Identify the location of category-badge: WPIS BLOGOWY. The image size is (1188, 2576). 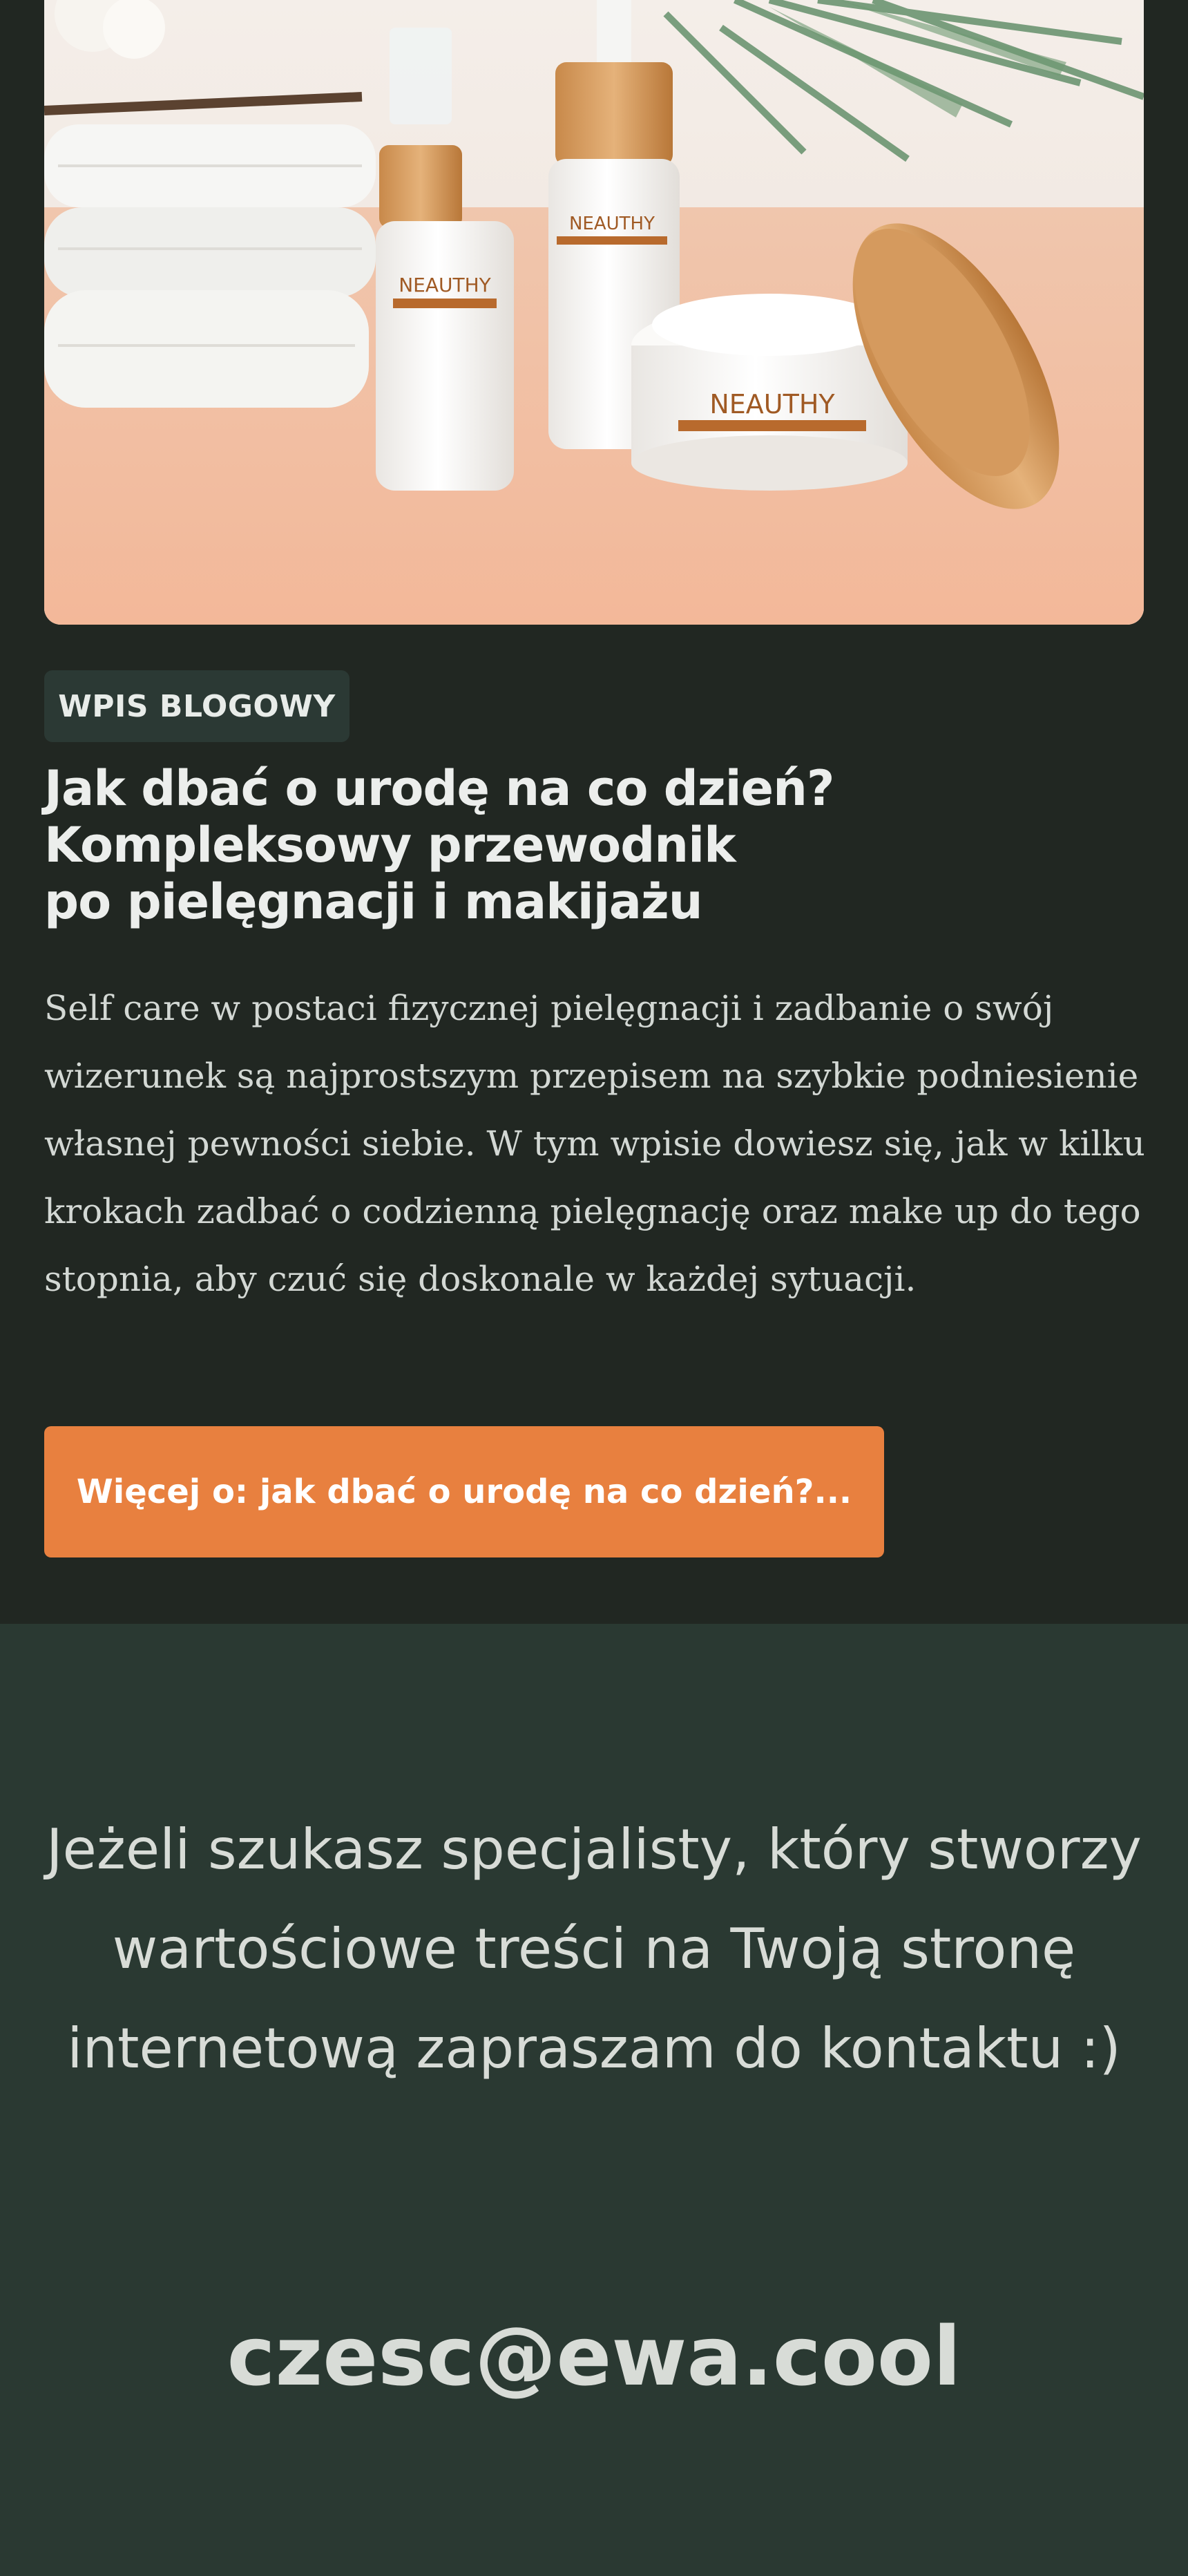
(196, 706).